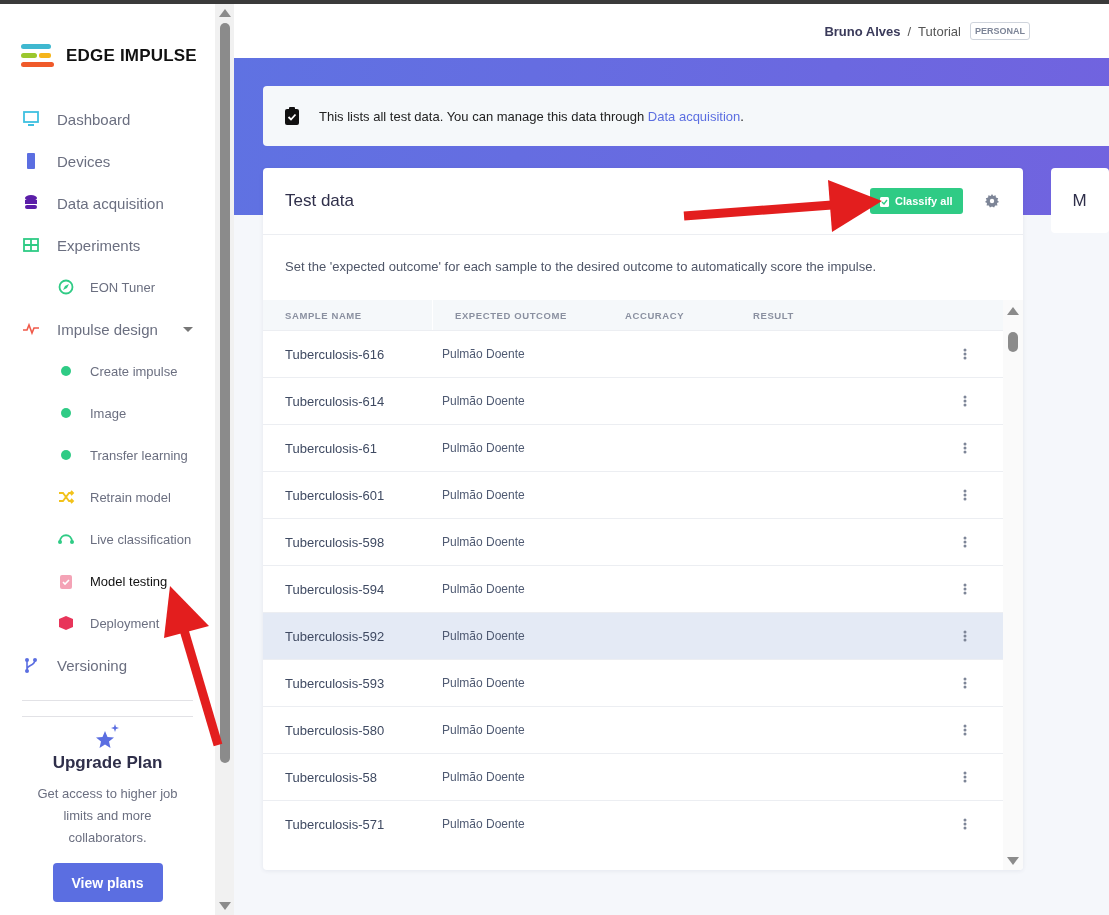  What do you see at coordinates (655, 315) in the screenshot?
I see `column-header: ACCURACY` at bounding box center [655, 315].